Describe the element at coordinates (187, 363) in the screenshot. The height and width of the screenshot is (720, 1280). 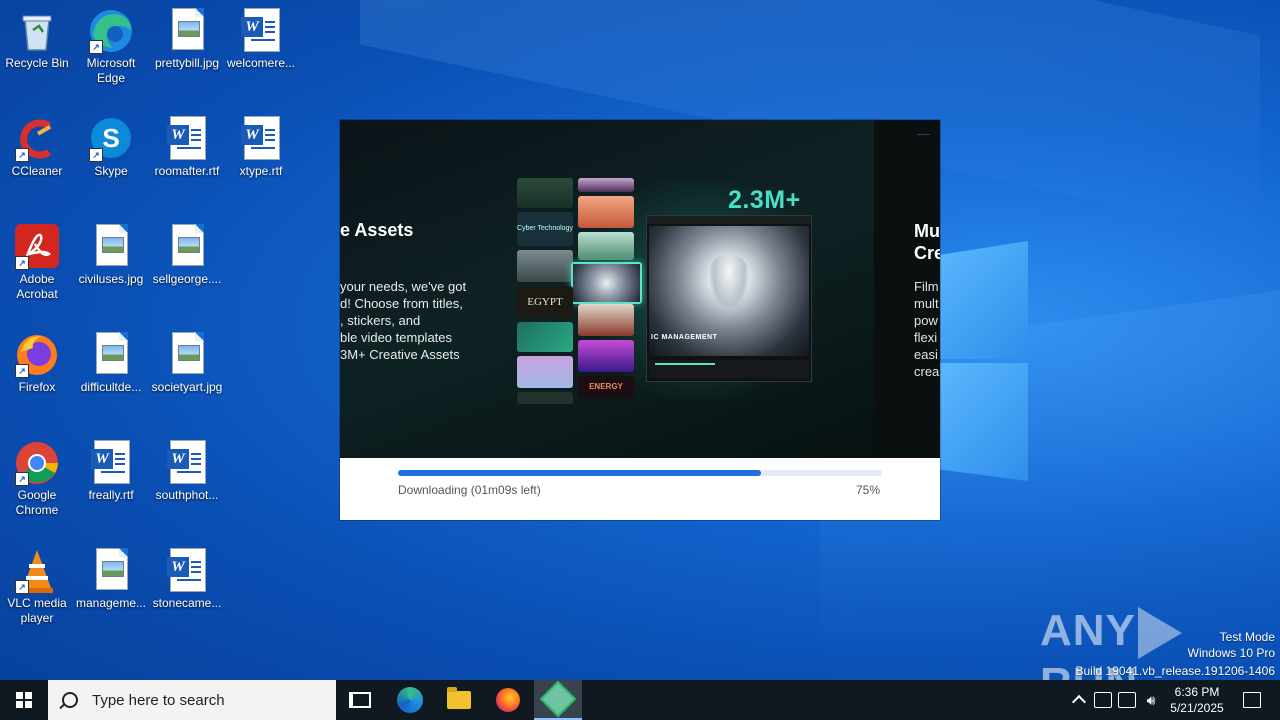
I see `desktop-icon-societyart: societyart.jpg` at that location.